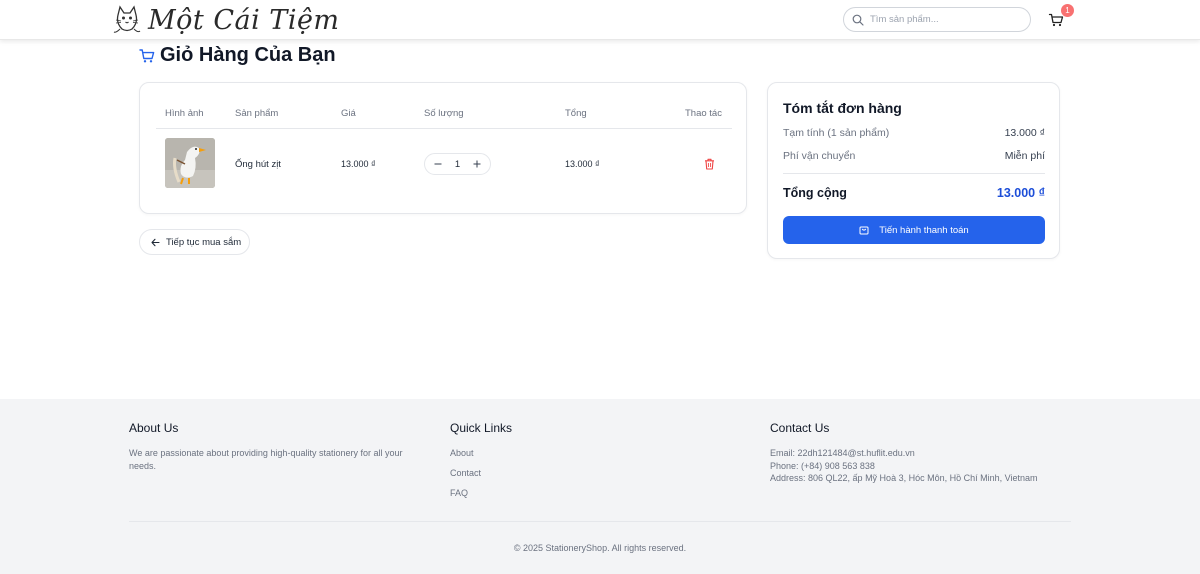  What do you see at coordinates (1020, 193) in the screenshot?
I see `total-value: 13.000 ₫` at bounding box center [1020, 193].